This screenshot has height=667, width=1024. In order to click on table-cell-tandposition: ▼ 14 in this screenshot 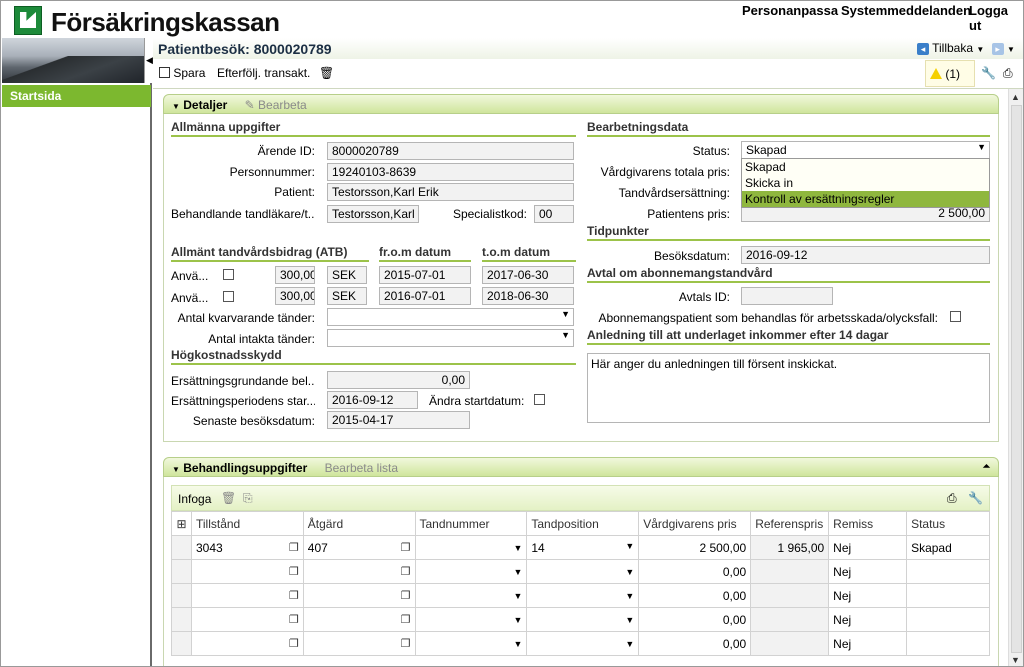, I will do `click(583, 547)`.